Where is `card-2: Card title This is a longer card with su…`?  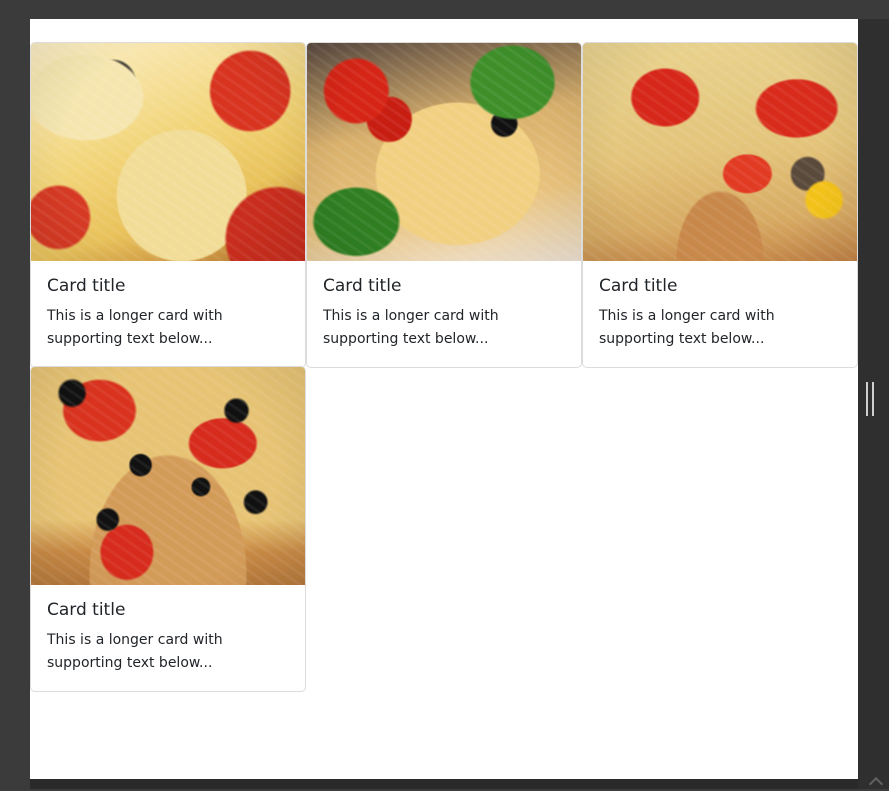 card-2: Card title This is a longer card with su… is located at coordinates (444, 205).